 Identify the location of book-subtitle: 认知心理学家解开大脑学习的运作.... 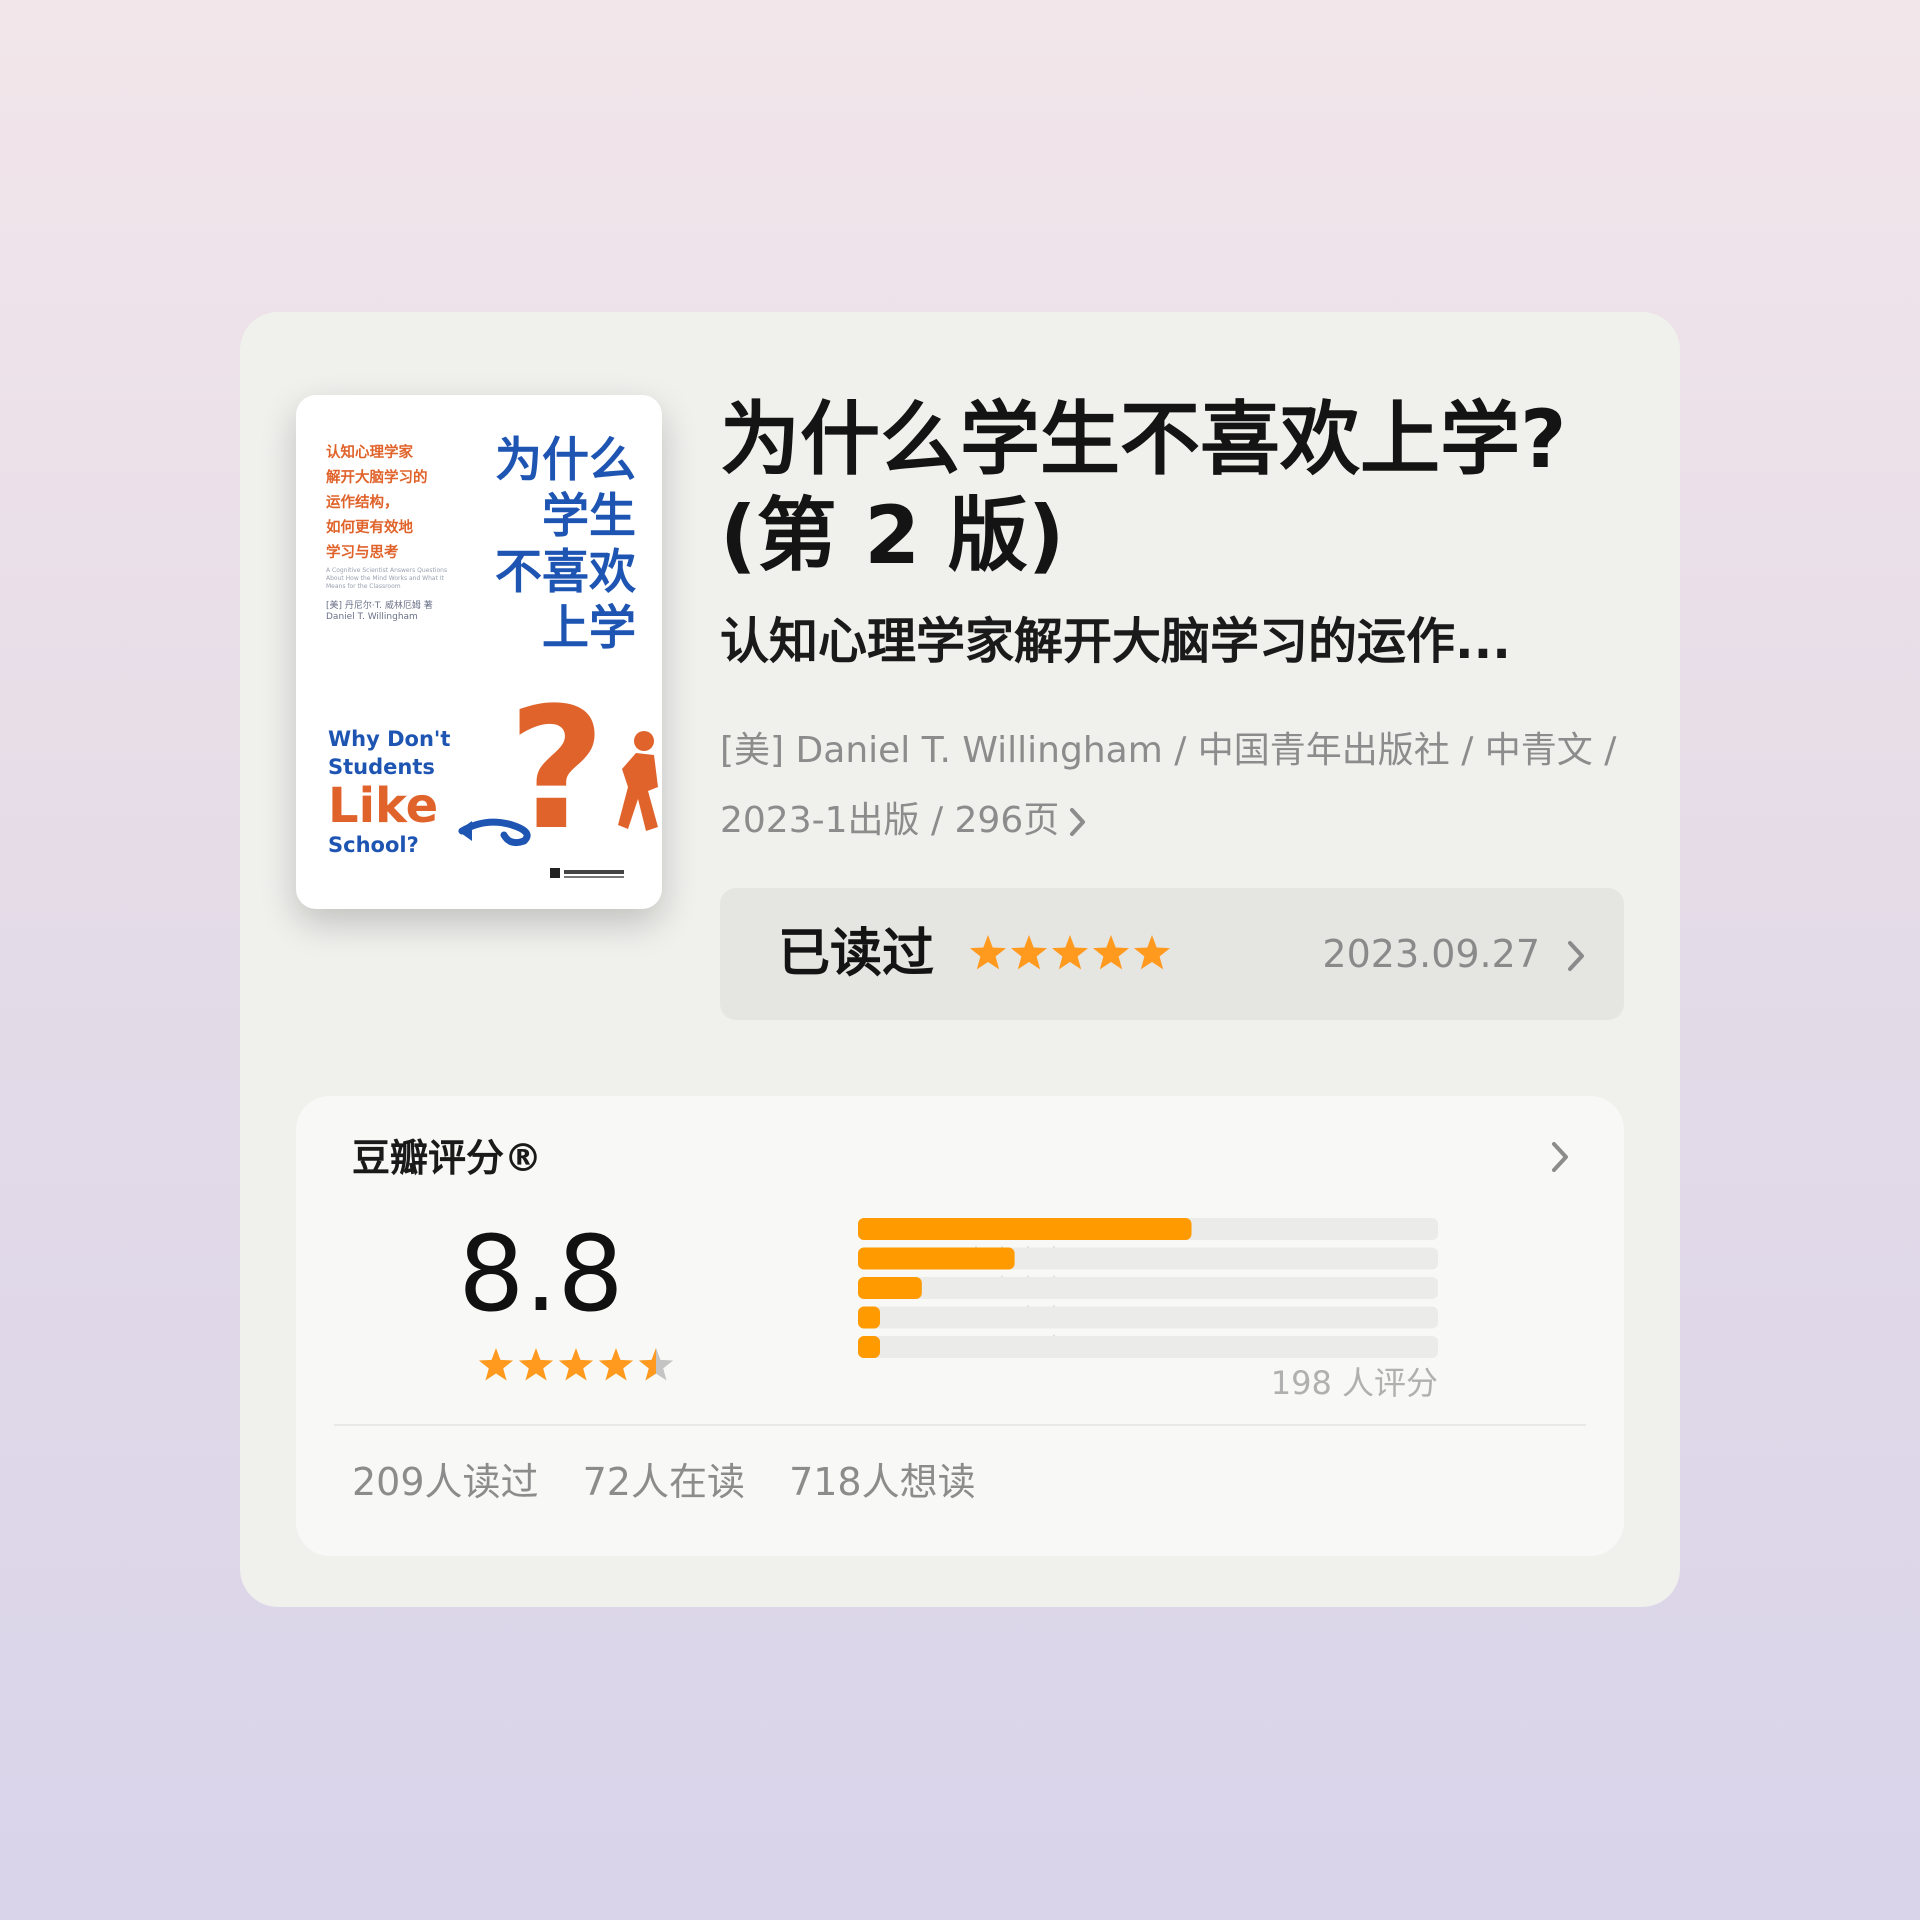
(1115, 641).